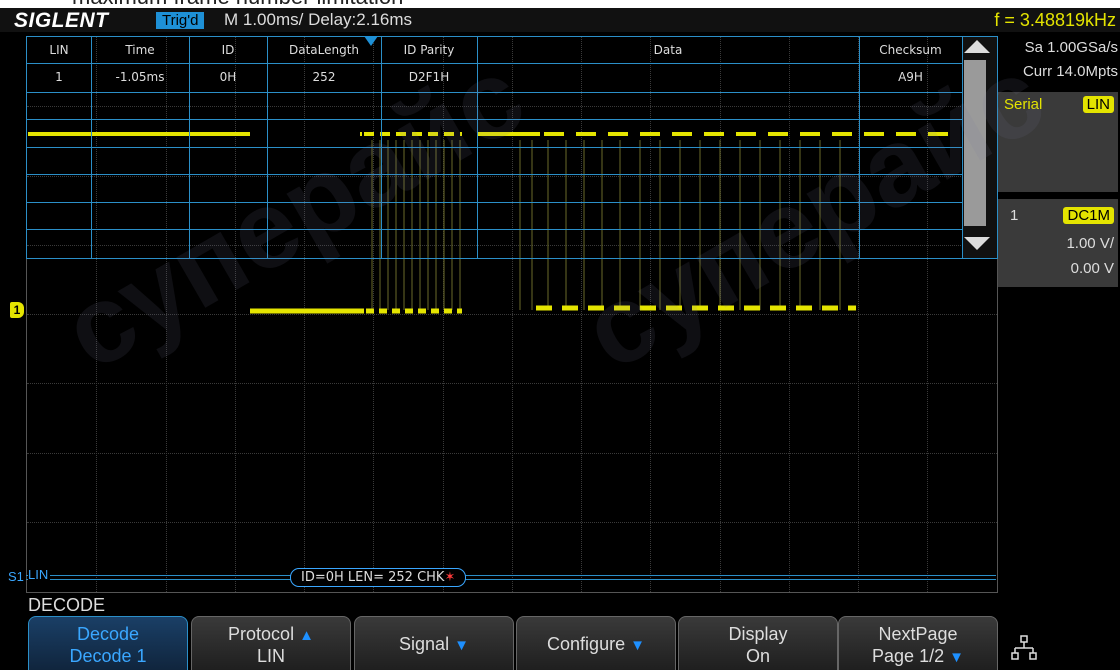 The height and width of the screenshot is (670, 1120). I want to click on channel1-panel: 1 DC1M 1.00 V/ 0.00 V, so click(1058, 243).